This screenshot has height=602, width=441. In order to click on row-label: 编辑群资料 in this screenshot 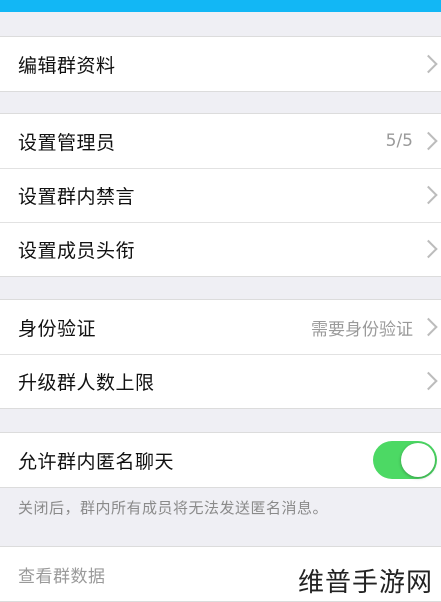, I will do `click(67, 65)`.